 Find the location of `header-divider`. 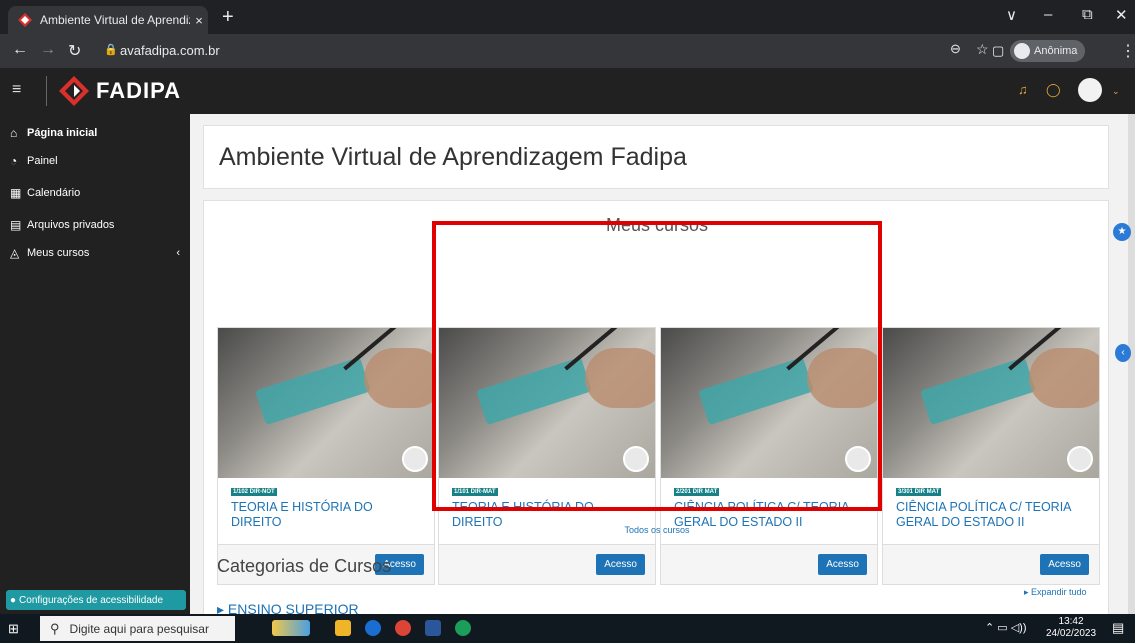

header-divider is located at coordinates (46, 91).